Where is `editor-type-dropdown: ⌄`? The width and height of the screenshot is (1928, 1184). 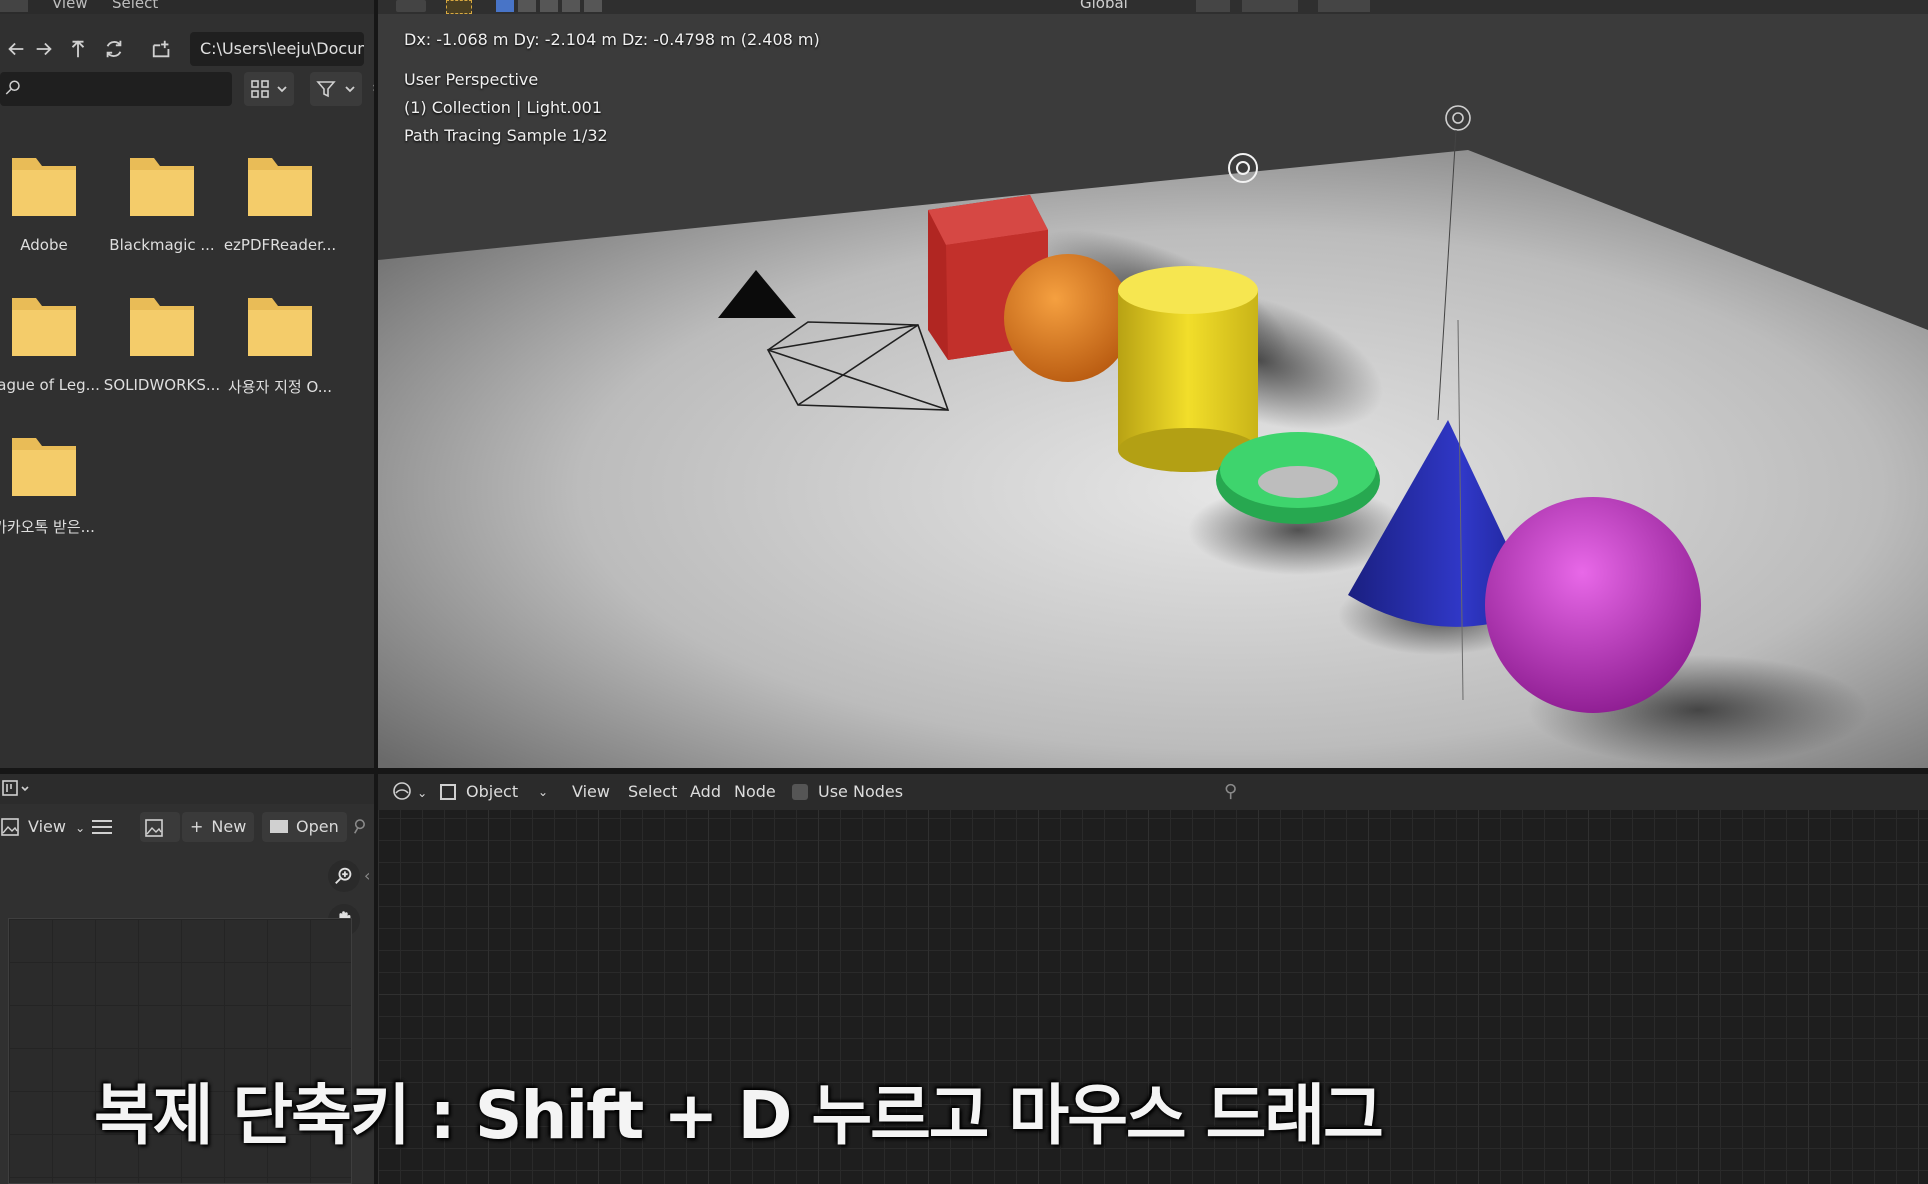
editor-type-dropdown: ⌄ is located at coordinates (412, 792).